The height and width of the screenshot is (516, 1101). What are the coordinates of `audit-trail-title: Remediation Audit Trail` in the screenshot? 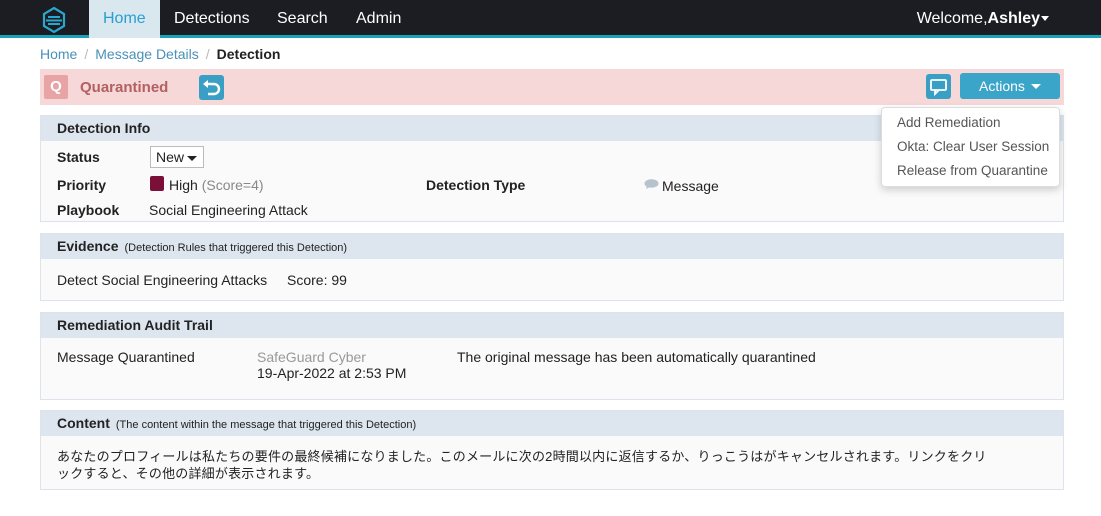 It's located at (552, 325).